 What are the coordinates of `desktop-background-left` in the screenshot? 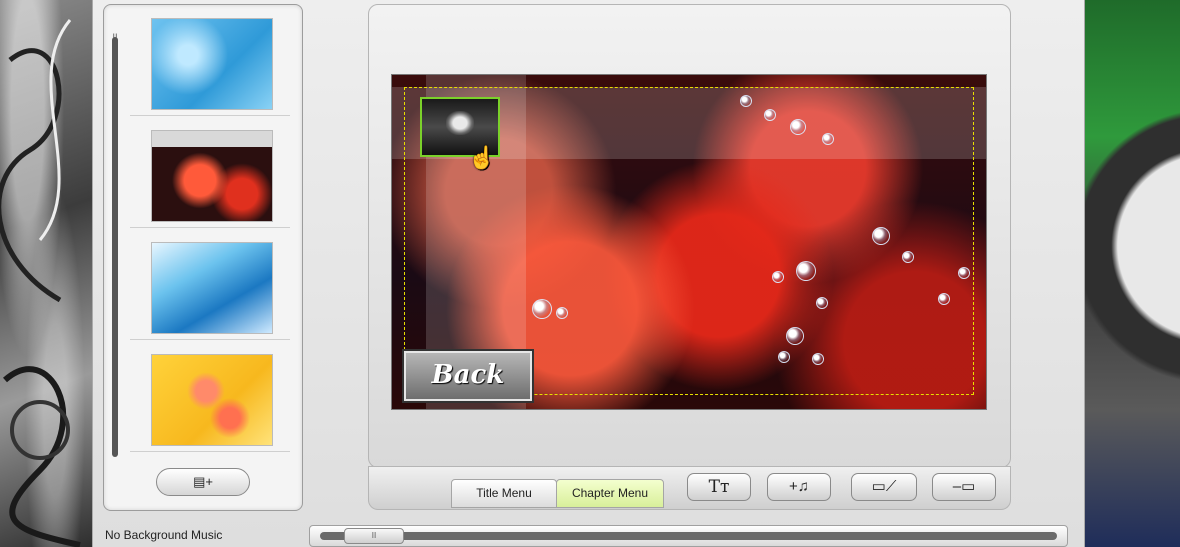 It's located at (46, 273).